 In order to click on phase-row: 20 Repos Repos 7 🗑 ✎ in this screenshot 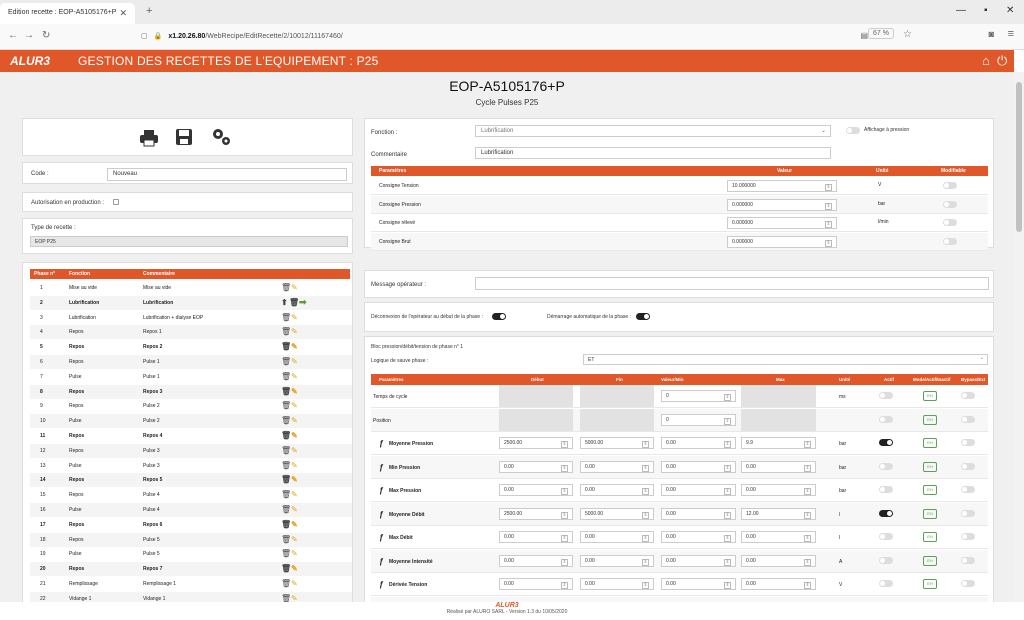, I will do `click(191, 569)`.